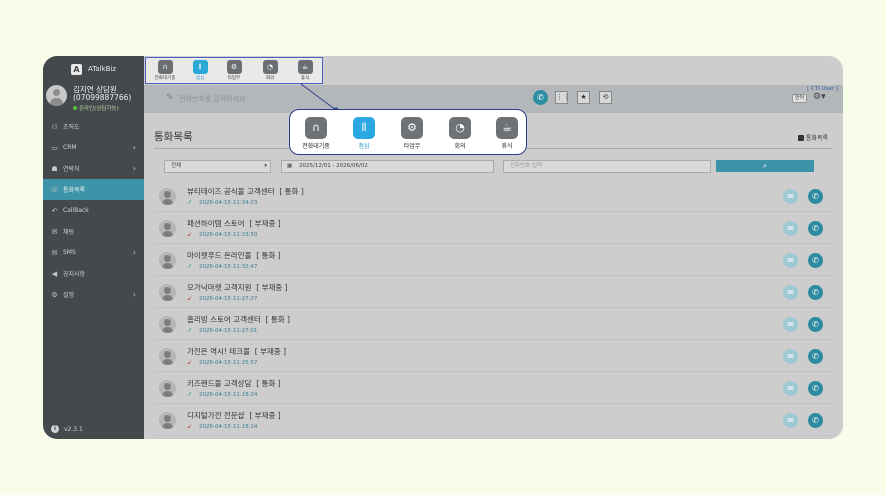  What do you see at coordinates (234, 223) in the screenshot?
I see `call-name: 패션하이템 스토어 [ 부재중 ]` at bounding box center [234, 223].